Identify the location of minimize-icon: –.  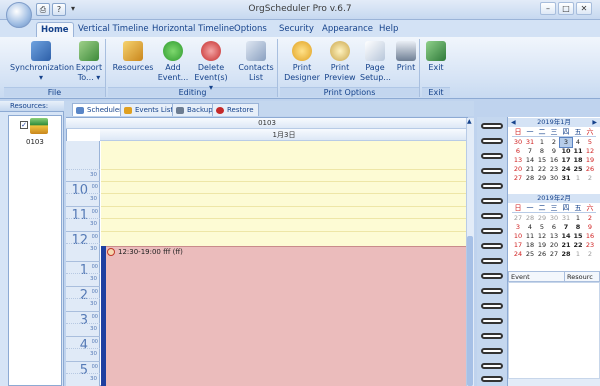
(548, 8).